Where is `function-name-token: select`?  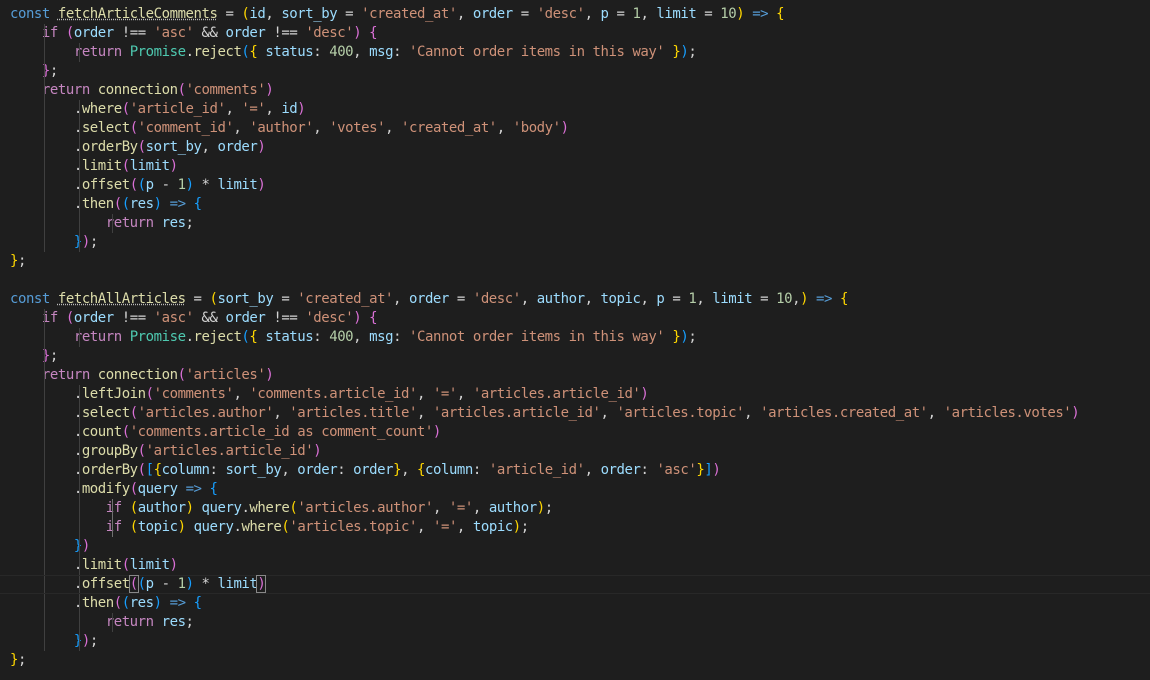 function-name-token: select is located at coordinates (105, 413).